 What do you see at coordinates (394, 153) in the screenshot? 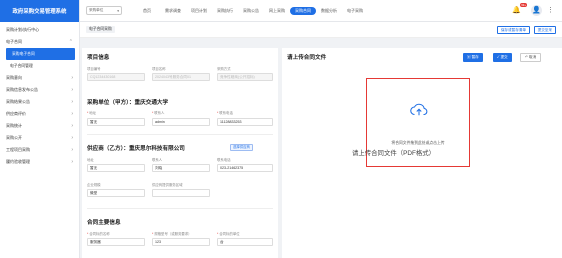
I see `upload-caption: 请上传合同文件（PDF格式）` at bounding box center [394, 153].